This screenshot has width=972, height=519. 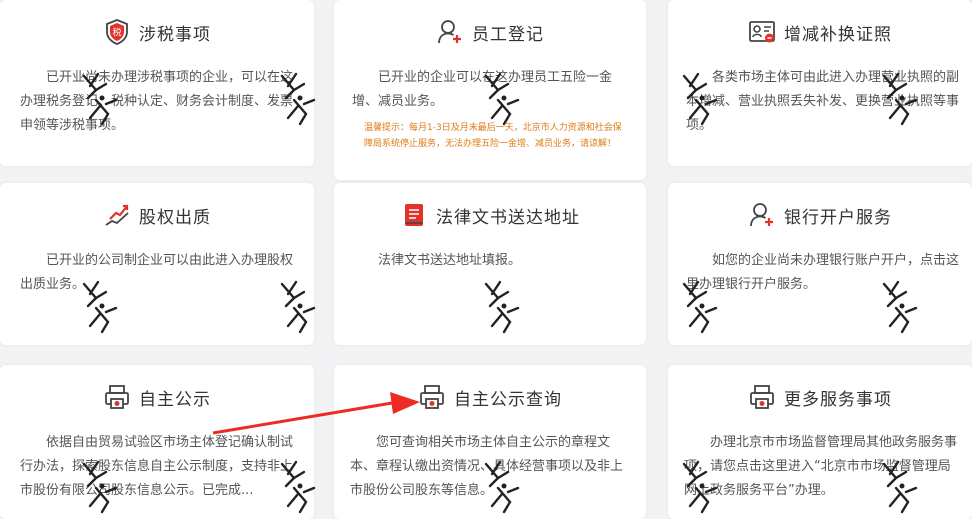 I want to click on card-legal-document-address: 法律文书送达地址 法律文书送达地址填报。, so click(x=490, y=264).